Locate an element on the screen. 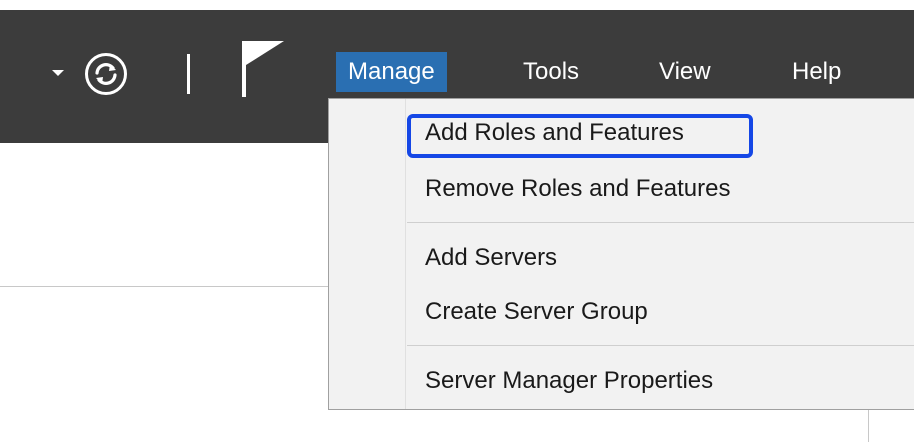 The height and width of the screenshot is (442, 914). chevron-down-icon is located at coordinates (58, 73).